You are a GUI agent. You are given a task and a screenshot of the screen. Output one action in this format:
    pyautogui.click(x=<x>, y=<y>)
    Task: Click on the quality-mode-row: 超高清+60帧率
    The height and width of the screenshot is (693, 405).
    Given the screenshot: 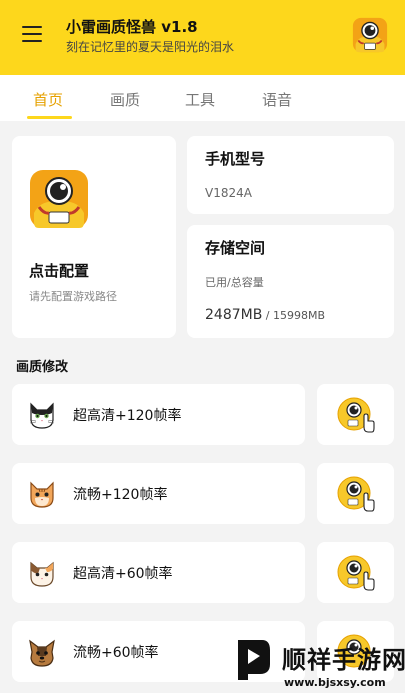 What is the action you would take?
    pyautogui.click(x=158, y=572)
    